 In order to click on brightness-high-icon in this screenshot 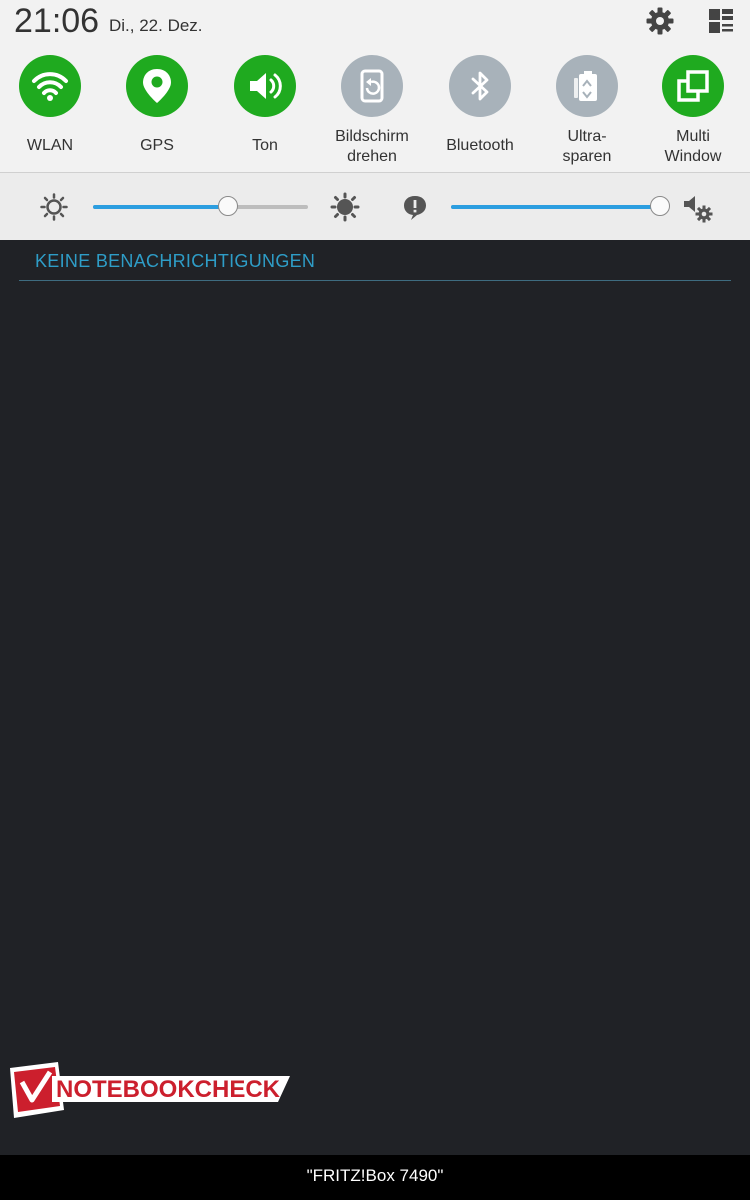, I will do `click(345, 207)`.